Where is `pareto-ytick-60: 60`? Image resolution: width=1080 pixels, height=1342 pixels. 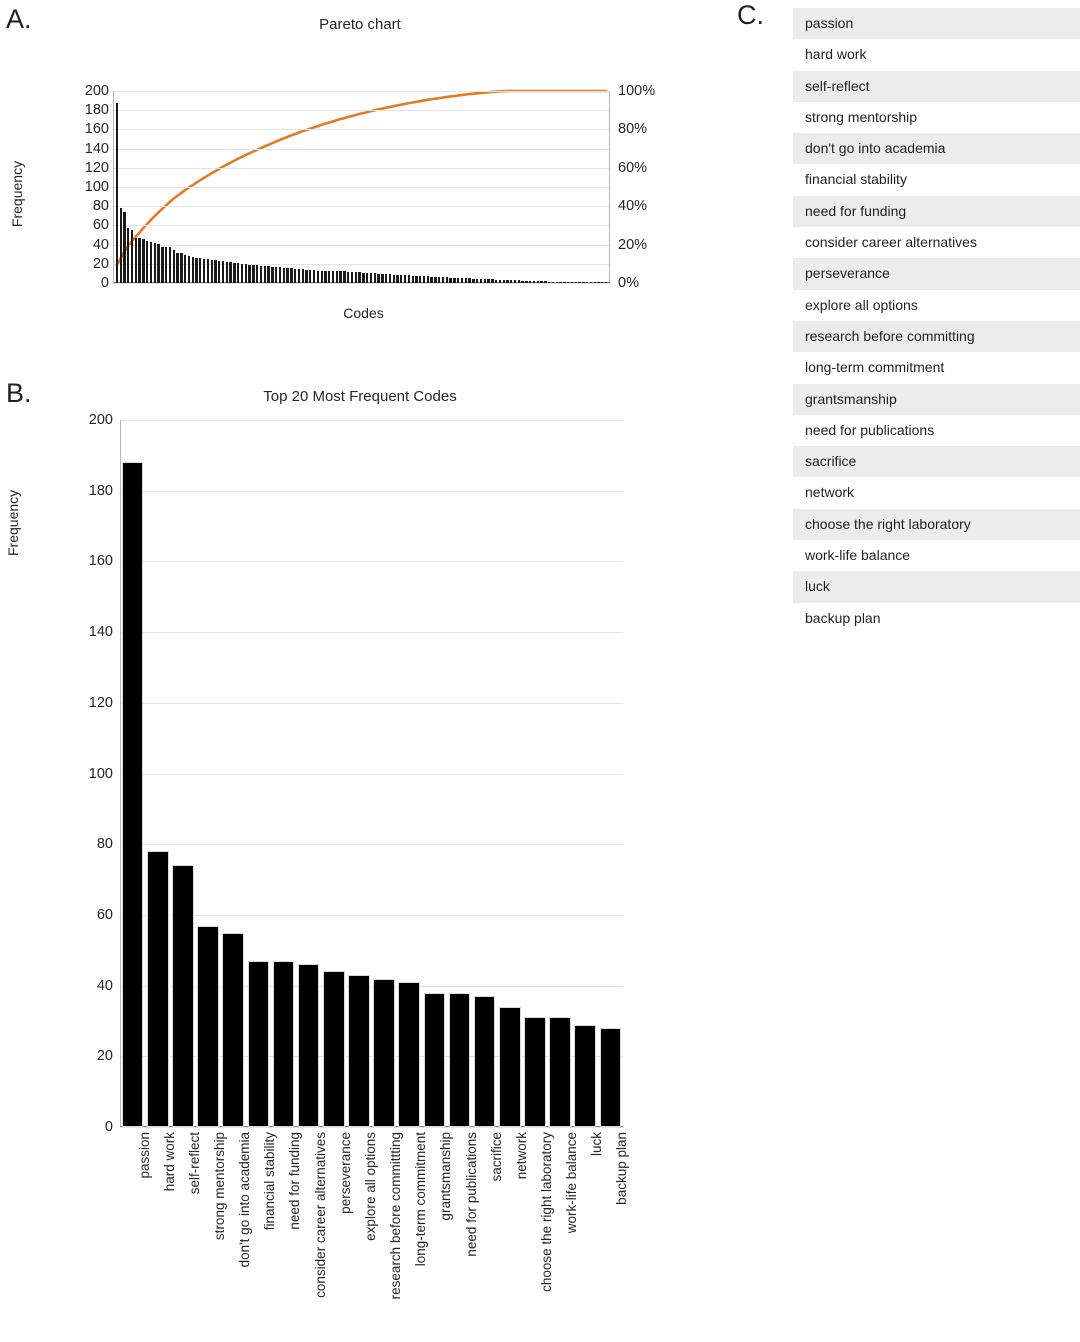 pareto-ytick-60: 60 is located at coordinates (100, 225).